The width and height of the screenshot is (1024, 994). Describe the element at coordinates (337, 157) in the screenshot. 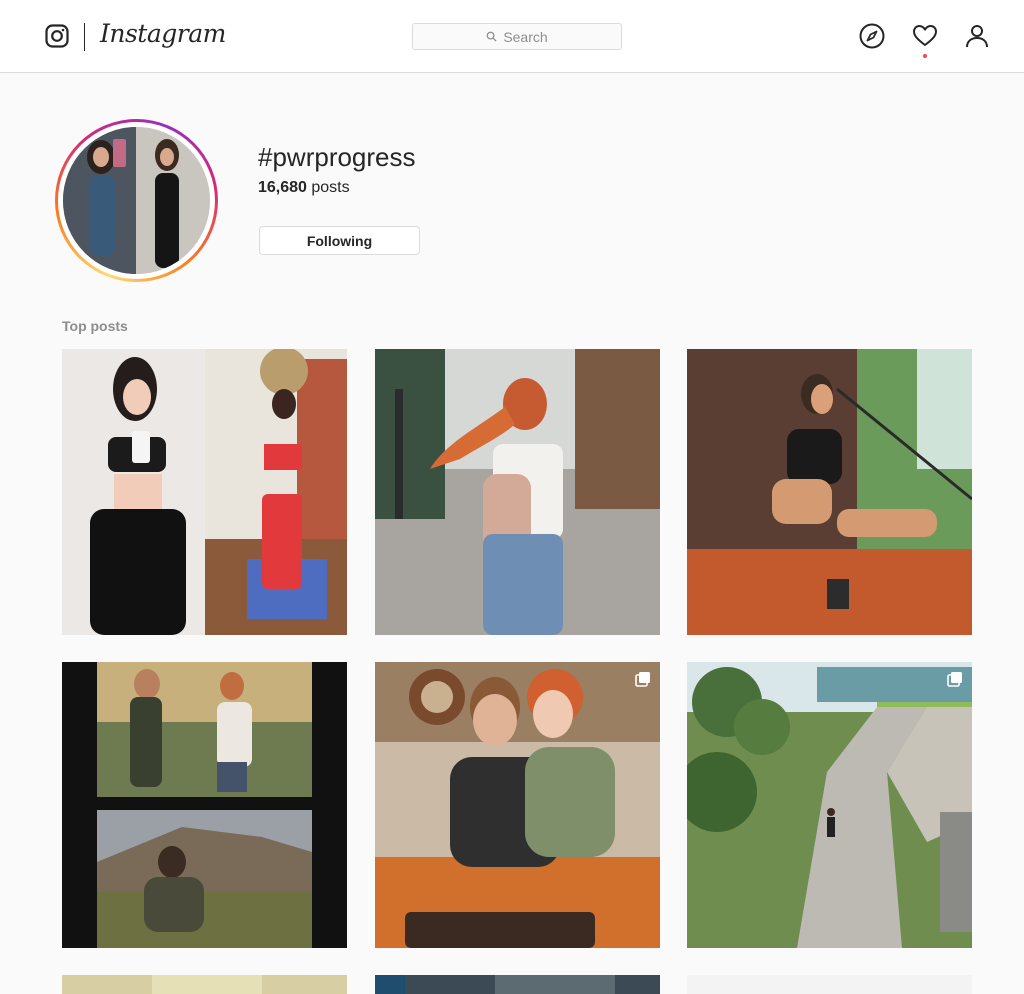

I see `hashtag-title: #pwrprogress` at that location.